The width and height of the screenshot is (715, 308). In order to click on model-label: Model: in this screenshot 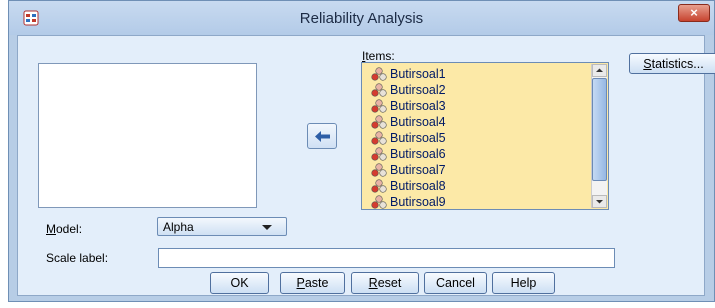, I will do `click(64, 229)`.